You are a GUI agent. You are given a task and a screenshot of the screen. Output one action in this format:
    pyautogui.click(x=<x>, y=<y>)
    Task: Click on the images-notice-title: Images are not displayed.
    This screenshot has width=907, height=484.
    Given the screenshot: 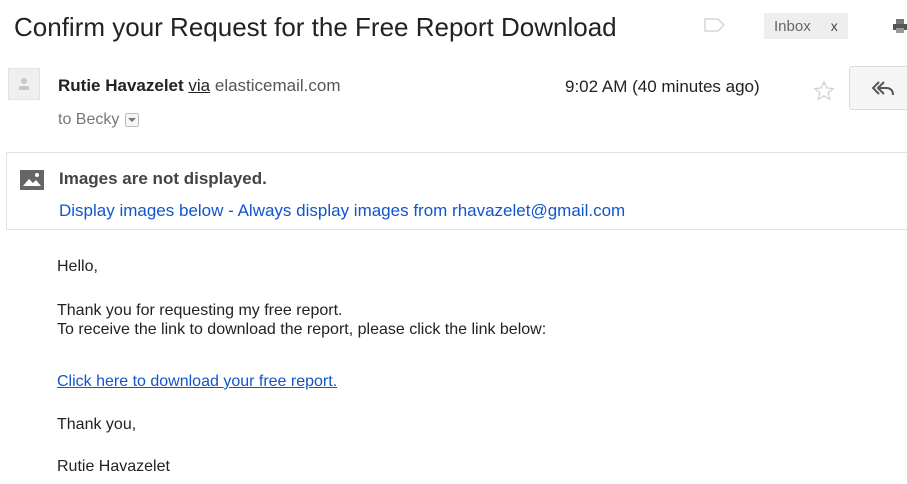 What is the action you would take?
    pyautogui.click(x=163, y=178)
    